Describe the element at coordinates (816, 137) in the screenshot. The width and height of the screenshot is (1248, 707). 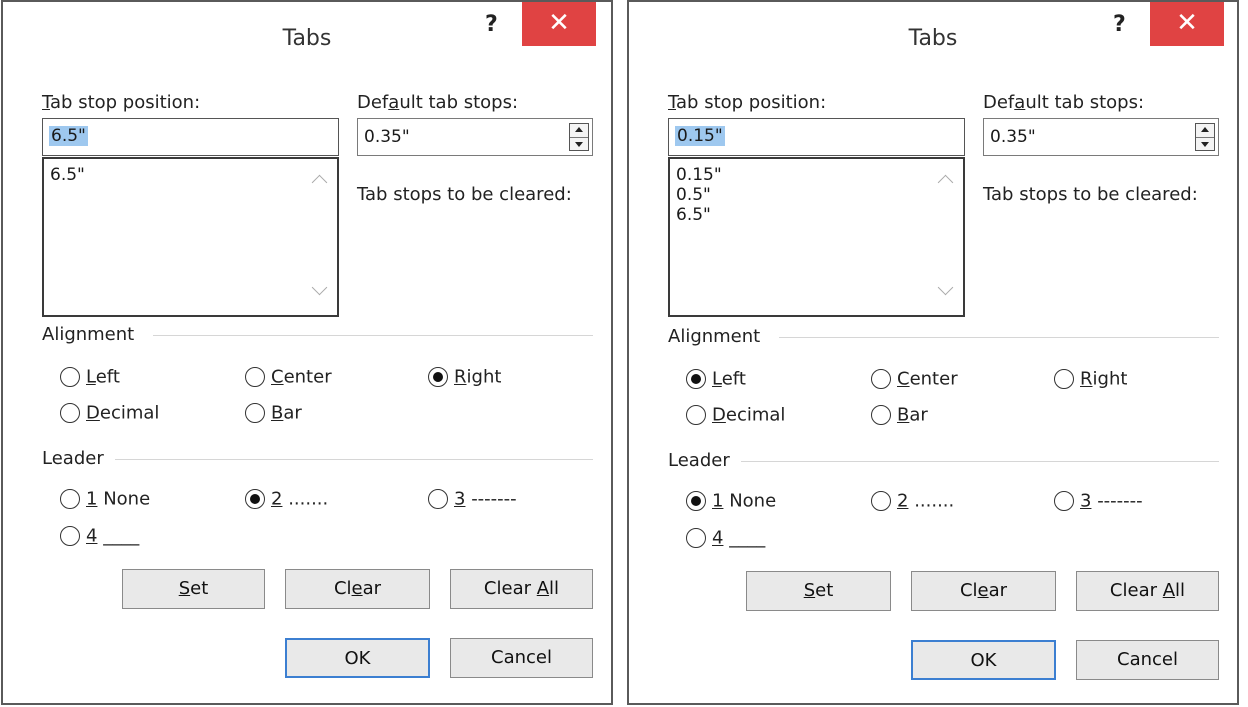
I see `tab-stop-position-input: 0.15"` at that location.